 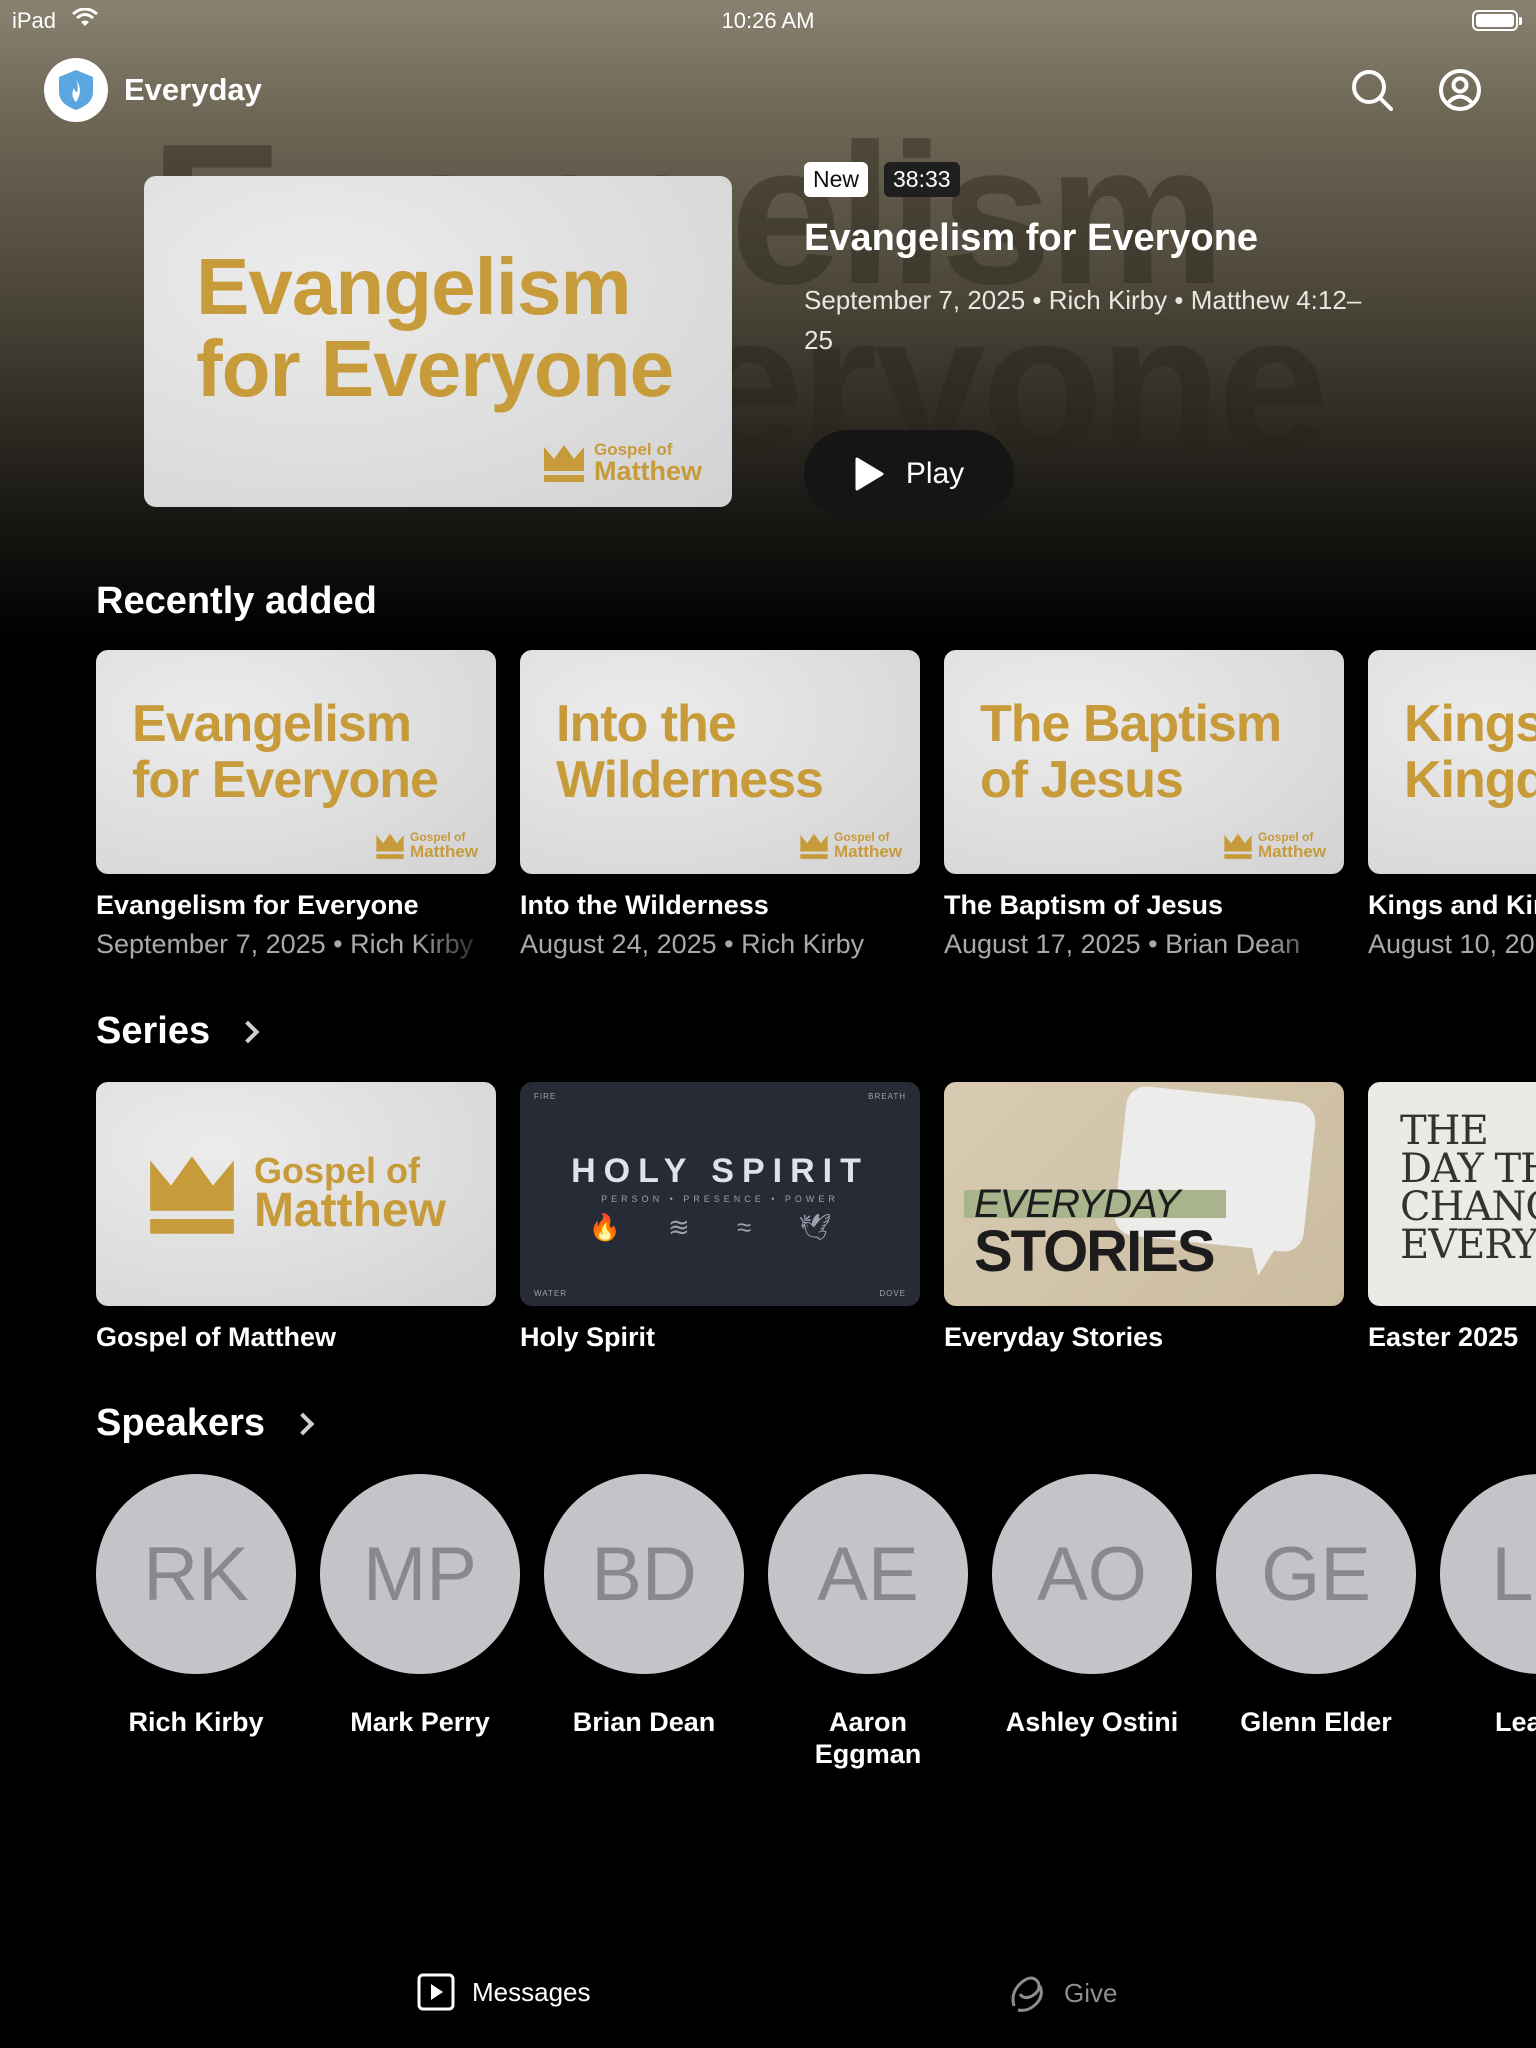 I want to click on message-meta: August 17, 2025 • Brian Dean, so click(x=1122, y=944).